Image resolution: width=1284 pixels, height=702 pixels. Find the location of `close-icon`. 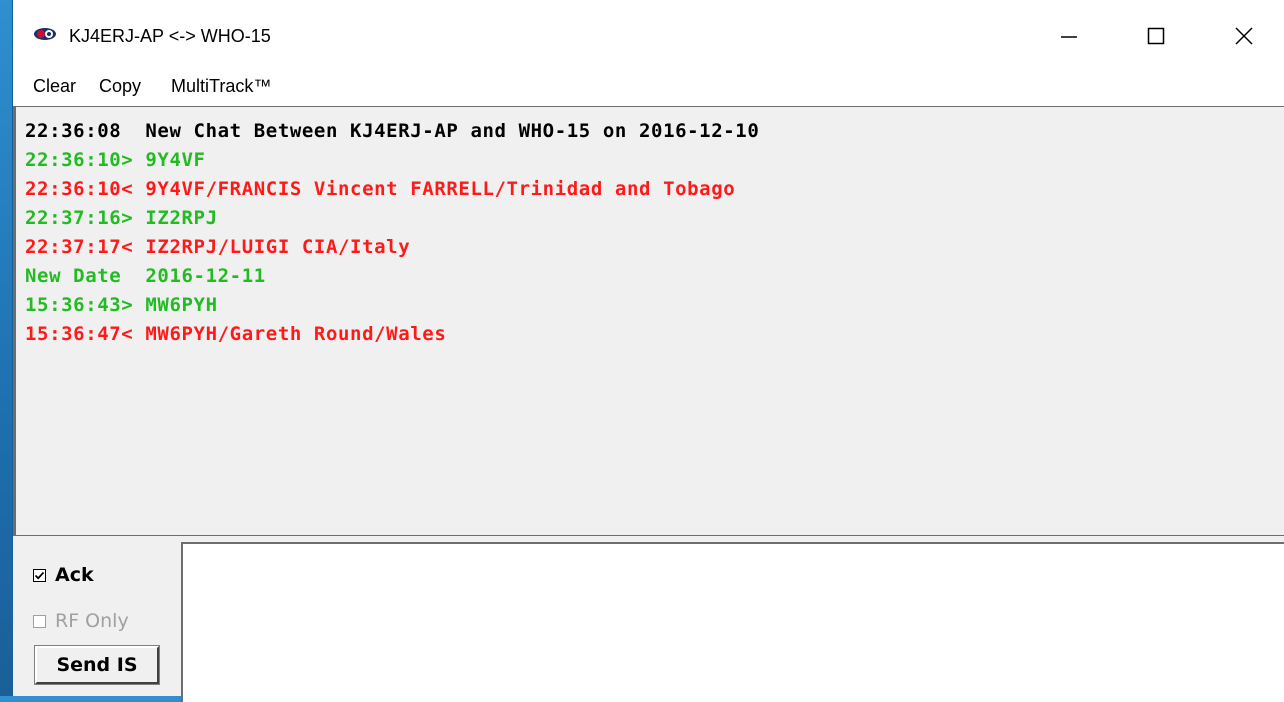

close-icon is located at coordinates (1244, 36).